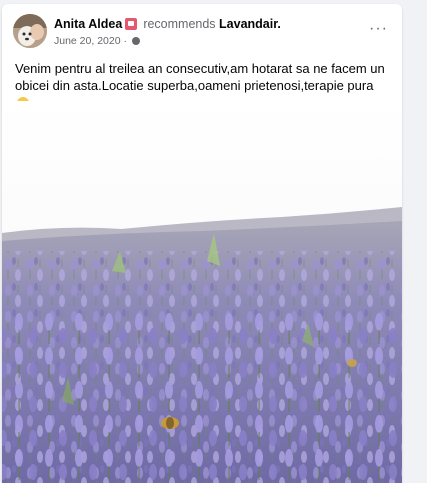 This screenshot has width=427, height=483. I want to click on avatar-image, so click(30, 31).